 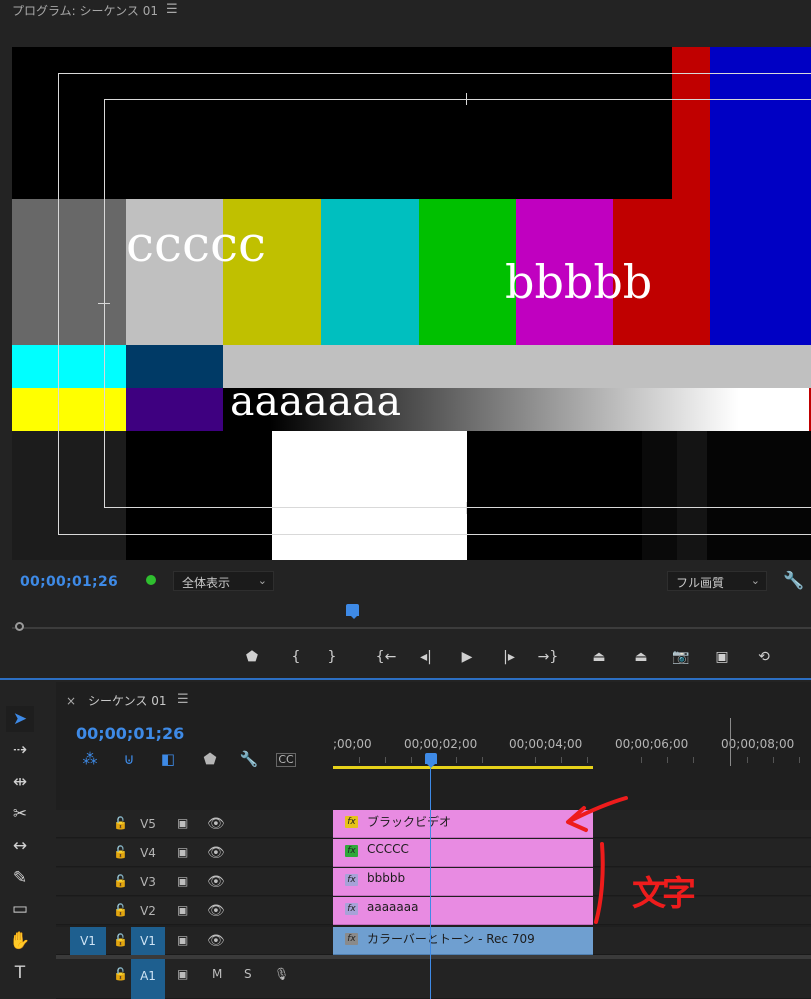 What do you see at coordinates (88, 941) in the screenshot?
I see `source-patch-v1: V1` at bounding box center [88, 941].